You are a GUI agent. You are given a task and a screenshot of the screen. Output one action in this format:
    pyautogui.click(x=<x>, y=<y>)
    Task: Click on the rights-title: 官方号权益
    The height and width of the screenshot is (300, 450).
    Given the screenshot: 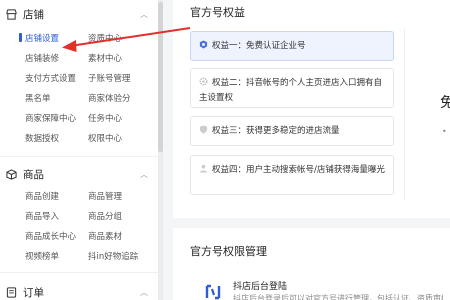 What is the action you would take?
    pyautogui.click(x=217, y=12)
    